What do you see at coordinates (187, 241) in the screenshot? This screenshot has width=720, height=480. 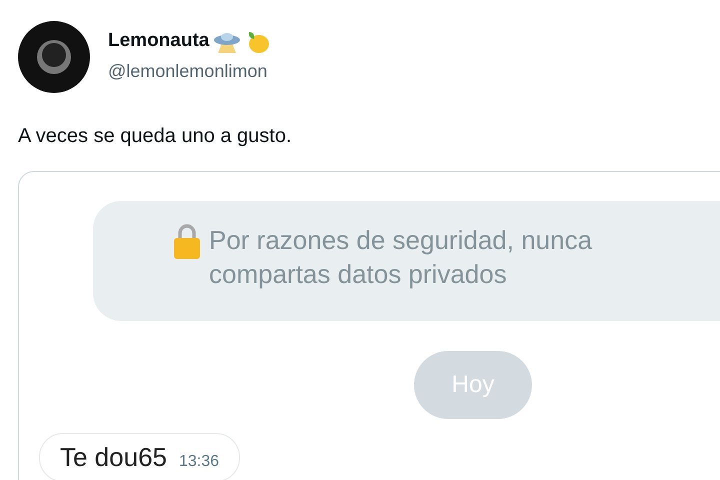 I see `lock-icon` at bounding box center [187, 241].